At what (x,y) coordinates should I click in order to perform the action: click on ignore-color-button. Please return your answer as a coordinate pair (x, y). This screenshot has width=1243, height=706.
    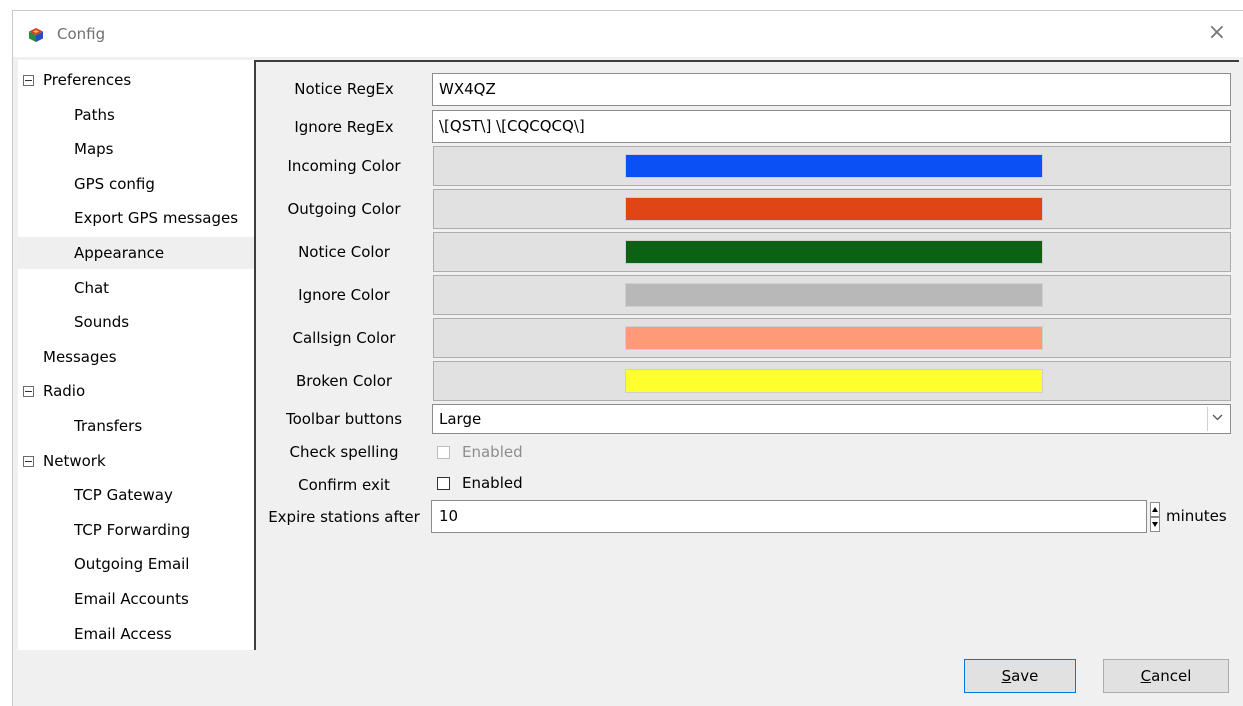
    Looking at the image, I should click on (832, 295).